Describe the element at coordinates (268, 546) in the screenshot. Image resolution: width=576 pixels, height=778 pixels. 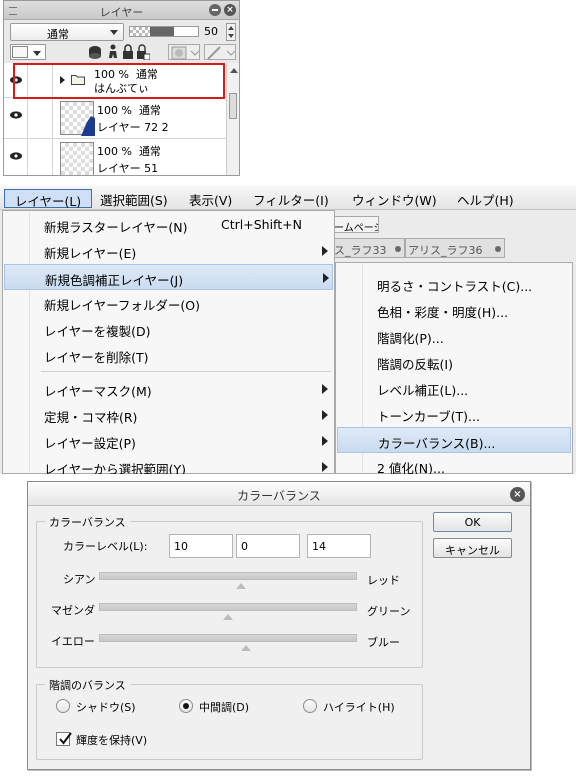
I see `color-level-magenta-green-input: 0` at that location.